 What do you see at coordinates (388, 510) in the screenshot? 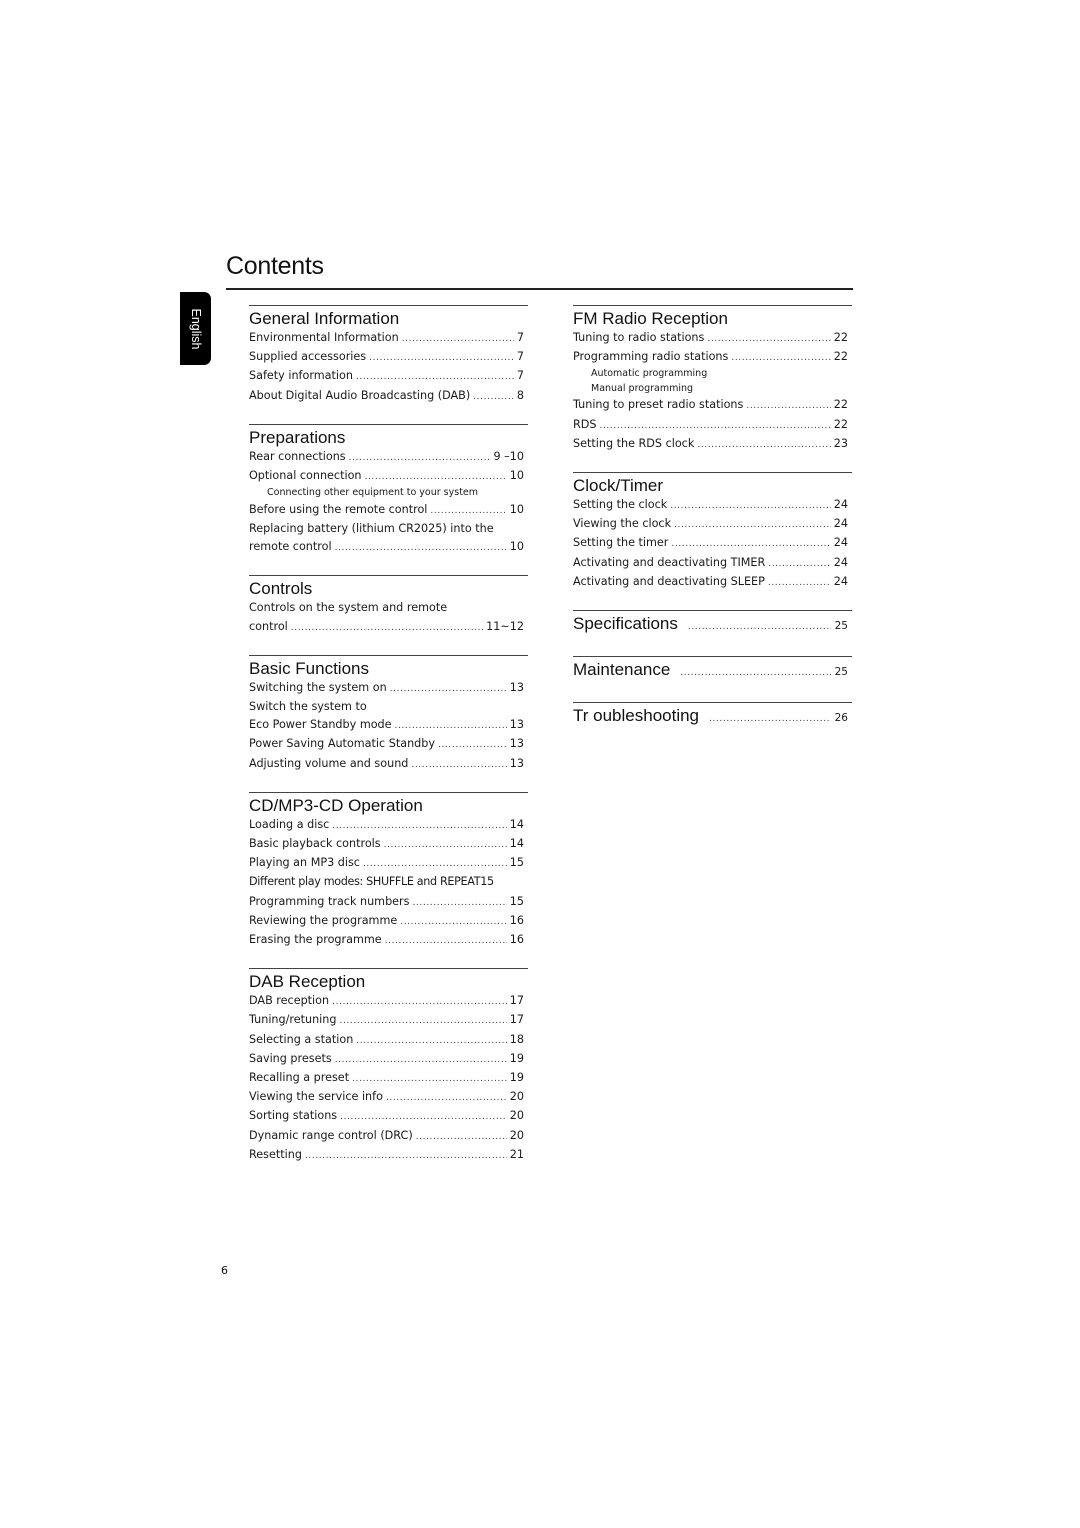
I see `toc-entry: Before using the remote control 10` at bounding box center [388, 510].